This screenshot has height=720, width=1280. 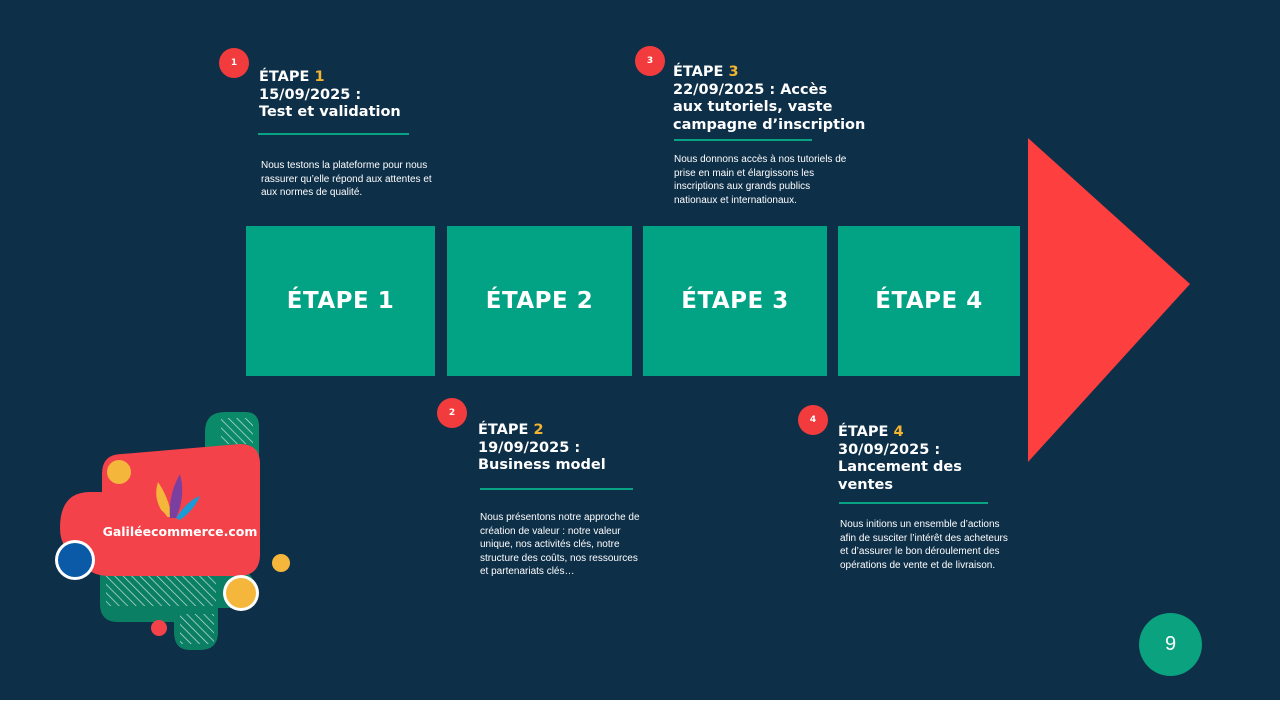 I want to click on step-2-heading-number: 2, so click(x=538, y=430).